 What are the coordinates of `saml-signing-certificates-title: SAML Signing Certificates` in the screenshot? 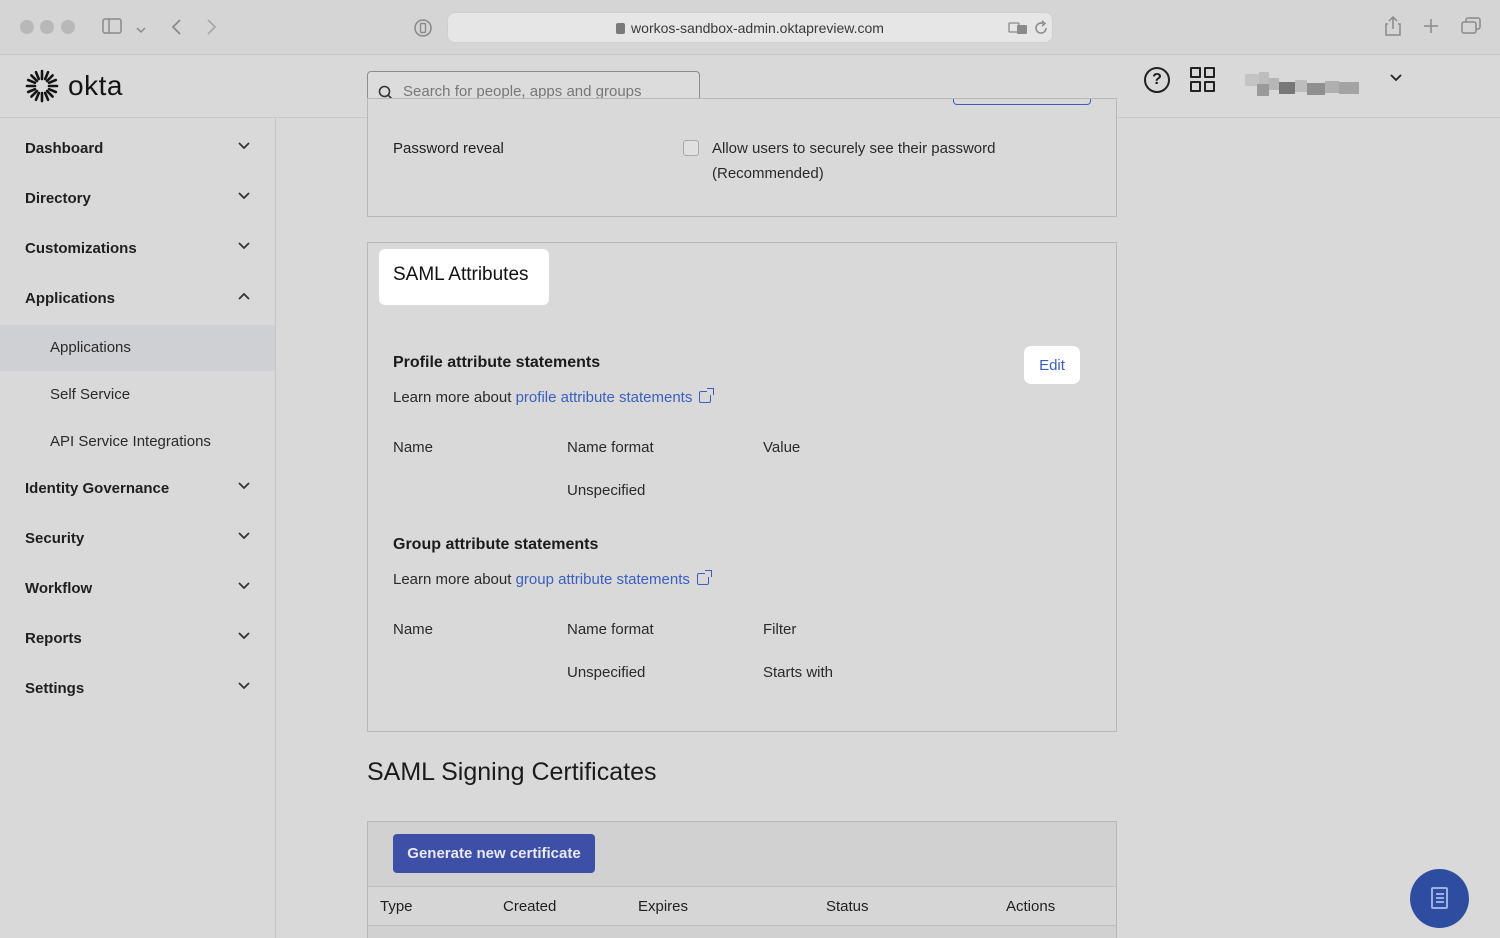 It's located at (512, 772).